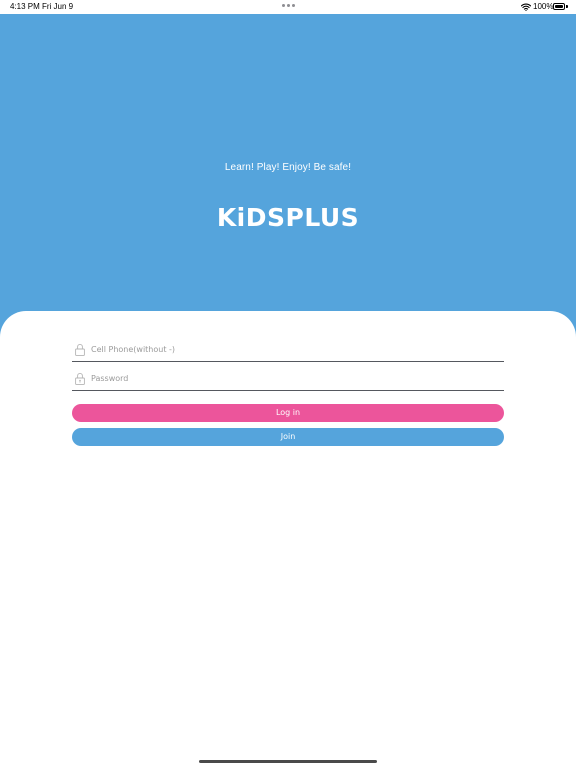 This screenshot has width=576, height=768. I want to click on password-input, so click(291, 378).